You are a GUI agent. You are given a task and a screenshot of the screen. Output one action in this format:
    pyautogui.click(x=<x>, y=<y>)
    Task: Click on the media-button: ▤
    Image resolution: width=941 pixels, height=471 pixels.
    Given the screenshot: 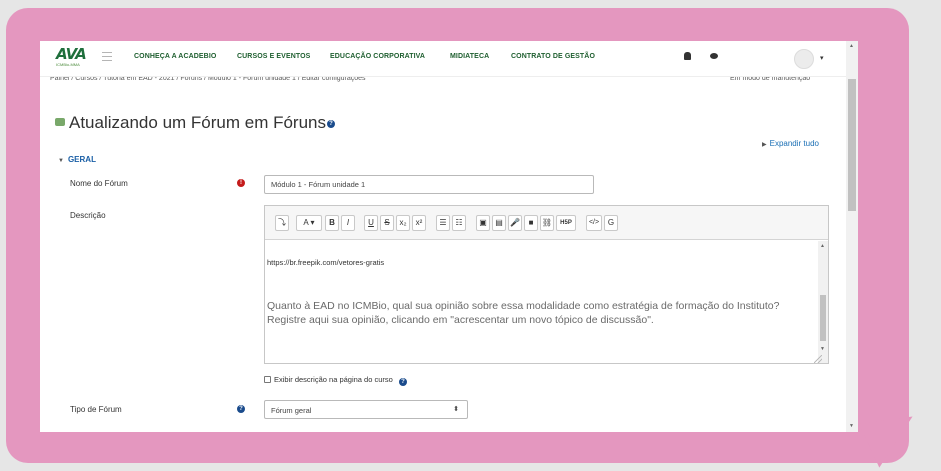 What is the action you would take?
    pyautogui.click(x=499, y=223)
    